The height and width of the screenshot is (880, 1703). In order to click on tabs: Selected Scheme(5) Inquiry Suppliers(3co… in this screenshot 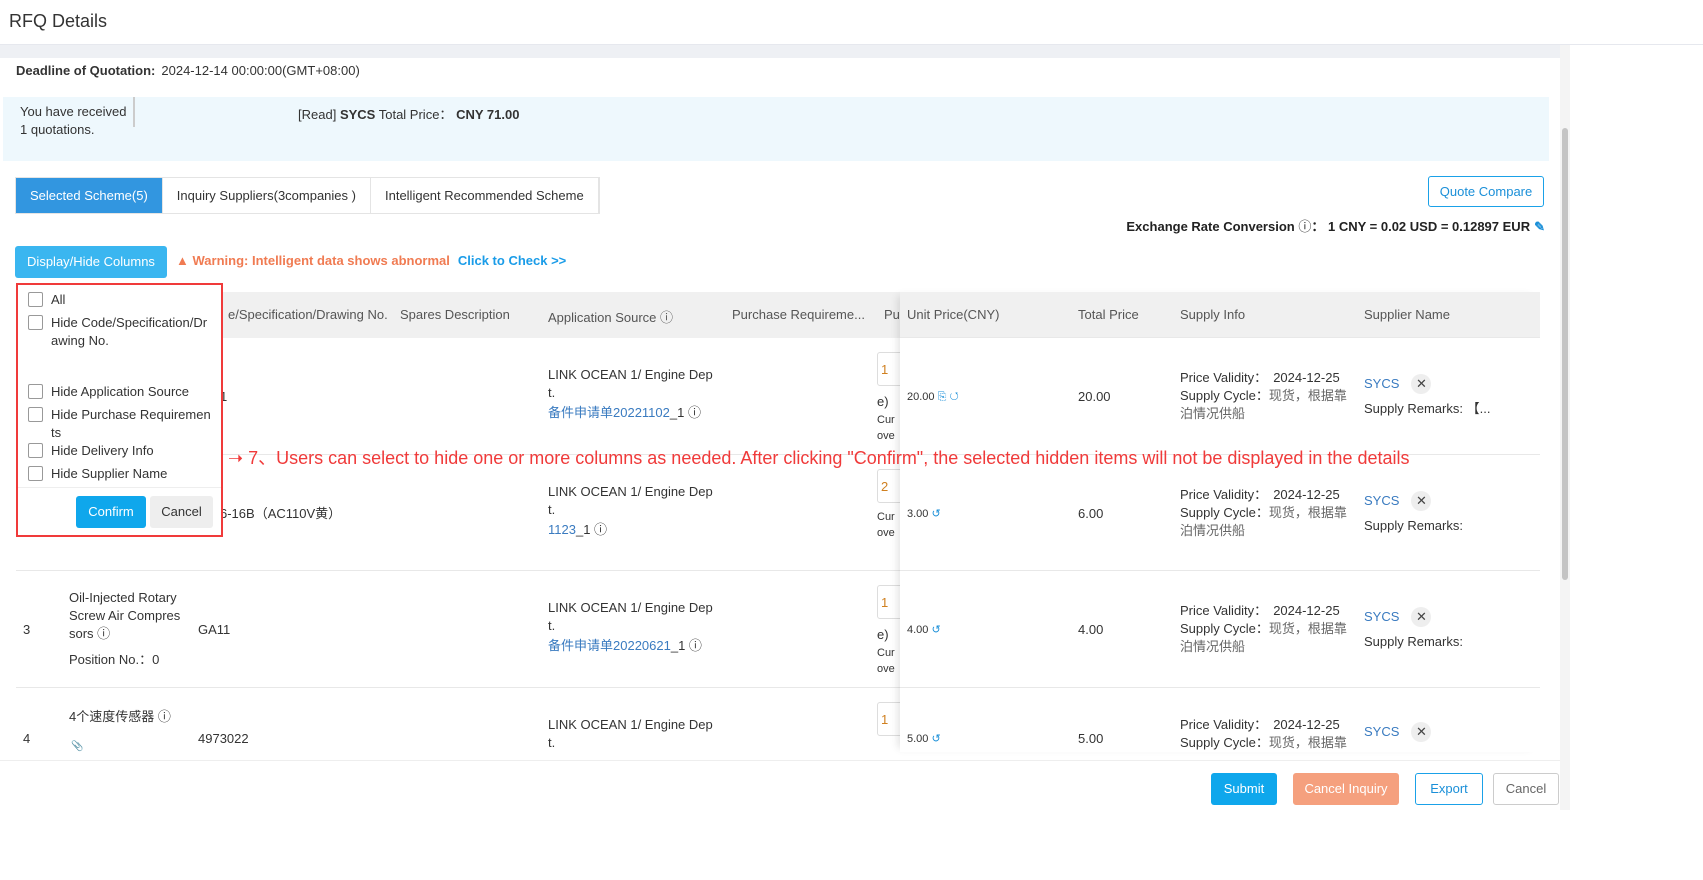, I will do `click(307, 195)`.